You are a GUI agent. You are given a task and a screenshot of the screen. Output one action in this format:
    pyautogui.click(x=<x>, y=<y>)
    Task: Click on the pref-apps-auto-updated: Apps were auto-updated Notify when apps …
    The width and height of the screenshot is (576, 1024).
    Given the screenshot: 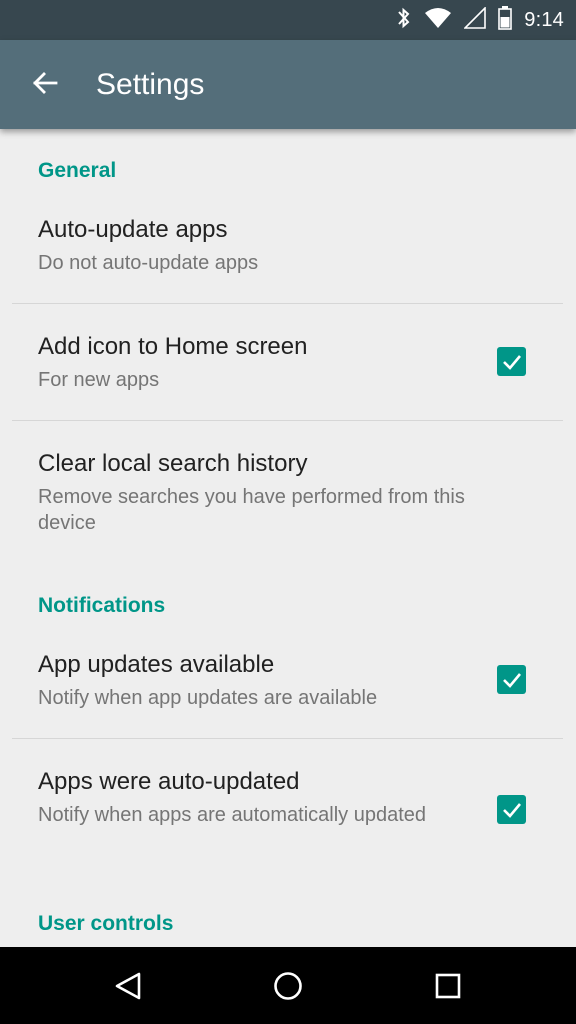 What is the action you would take?
    pyautogui.click(x=288, y=821)
    